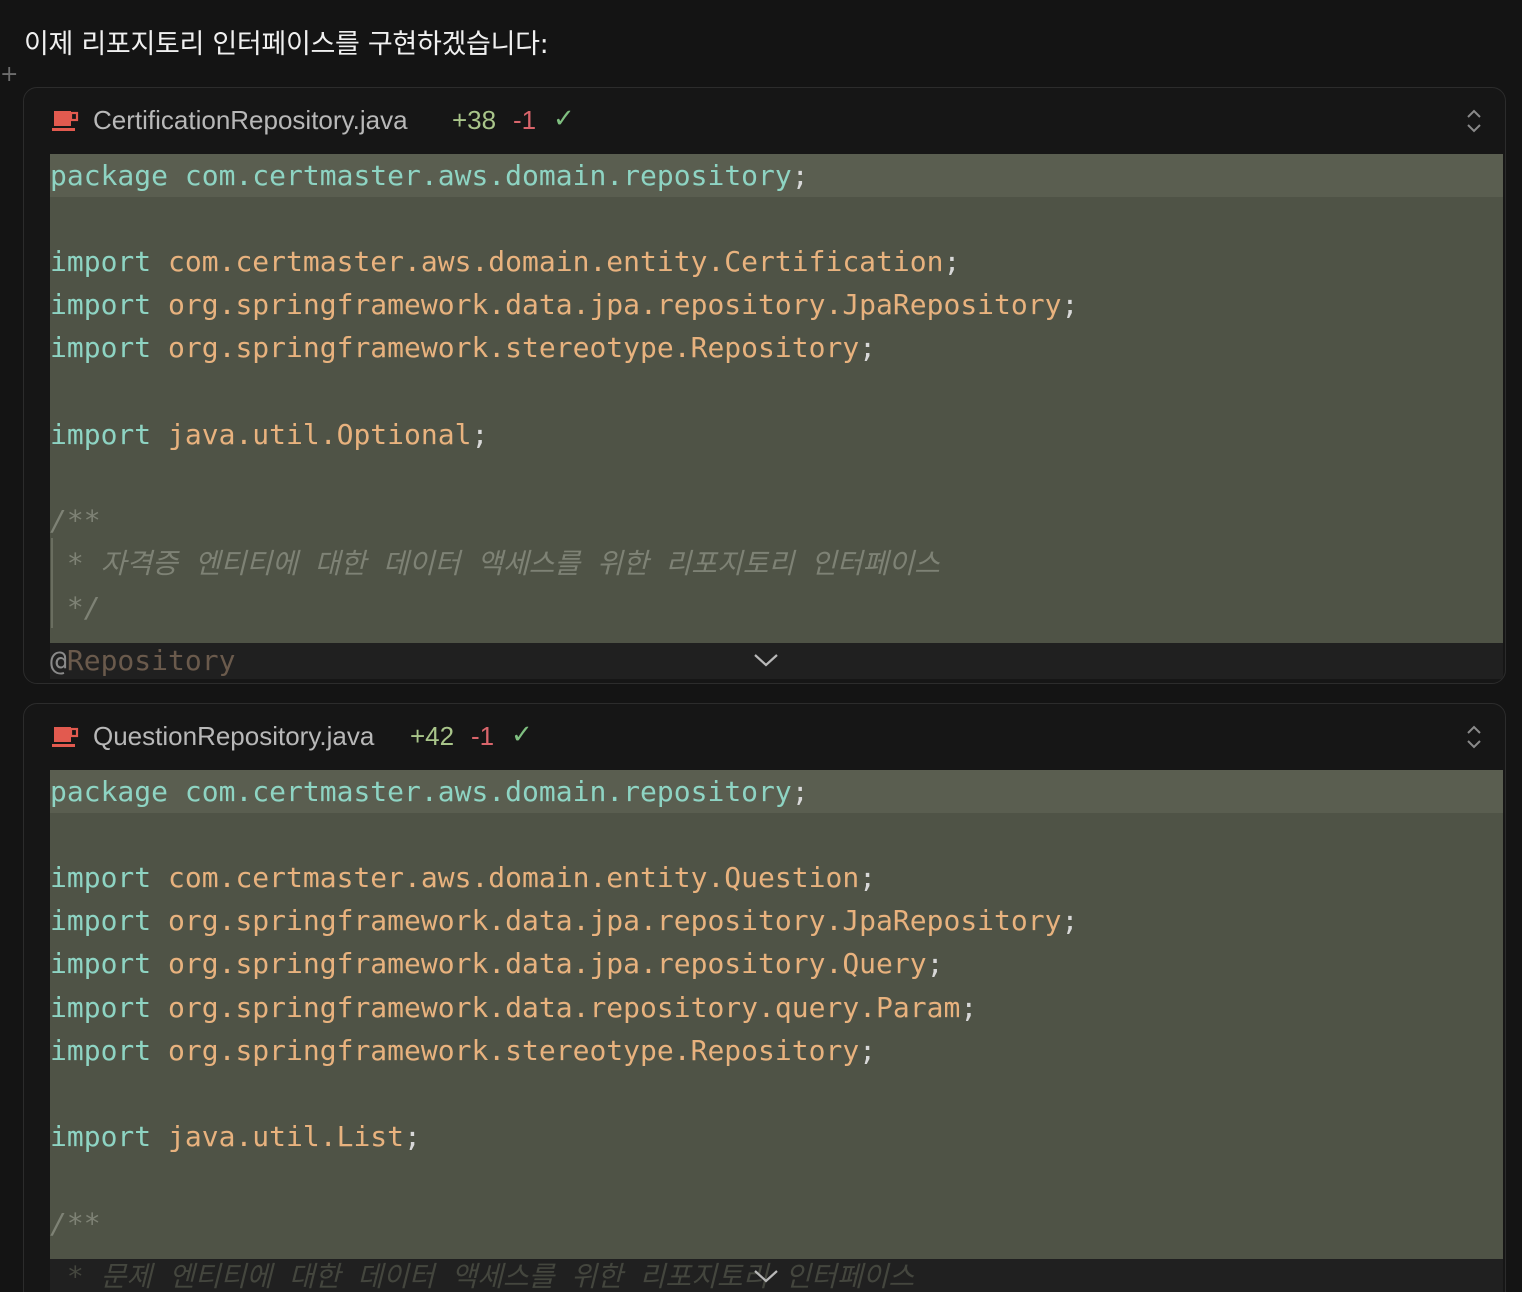  Describe the element at coordinates (495, 563) in the screenshot. I see `code-comment-line: * 자격증 엔티티에 대한 데이터 액세스를 위한 리포지토리 인터페이스` at that location.